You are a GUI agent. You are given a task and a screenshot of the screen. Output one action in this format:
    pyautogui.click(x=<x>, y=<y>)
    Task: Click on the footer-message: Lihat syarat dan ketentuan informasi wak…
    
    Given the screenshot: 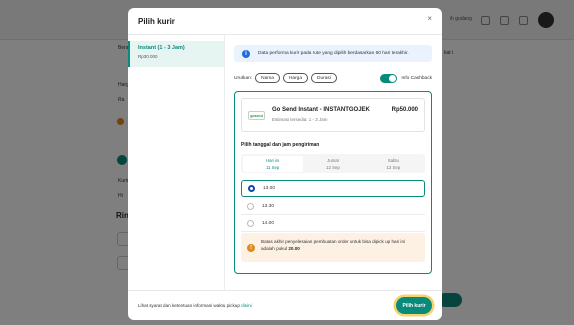 What is the action you would take?
    pyautogui.click(x=189, y=305)
    